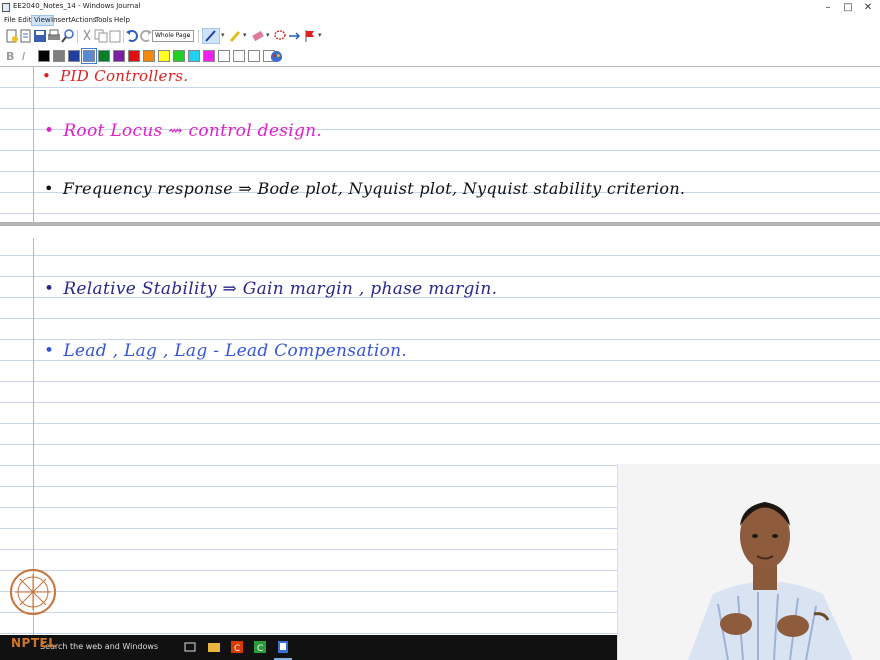 The image size is (880, 660). I want to click on taskbar-search: Search the web and Windows, so click(99, 646).